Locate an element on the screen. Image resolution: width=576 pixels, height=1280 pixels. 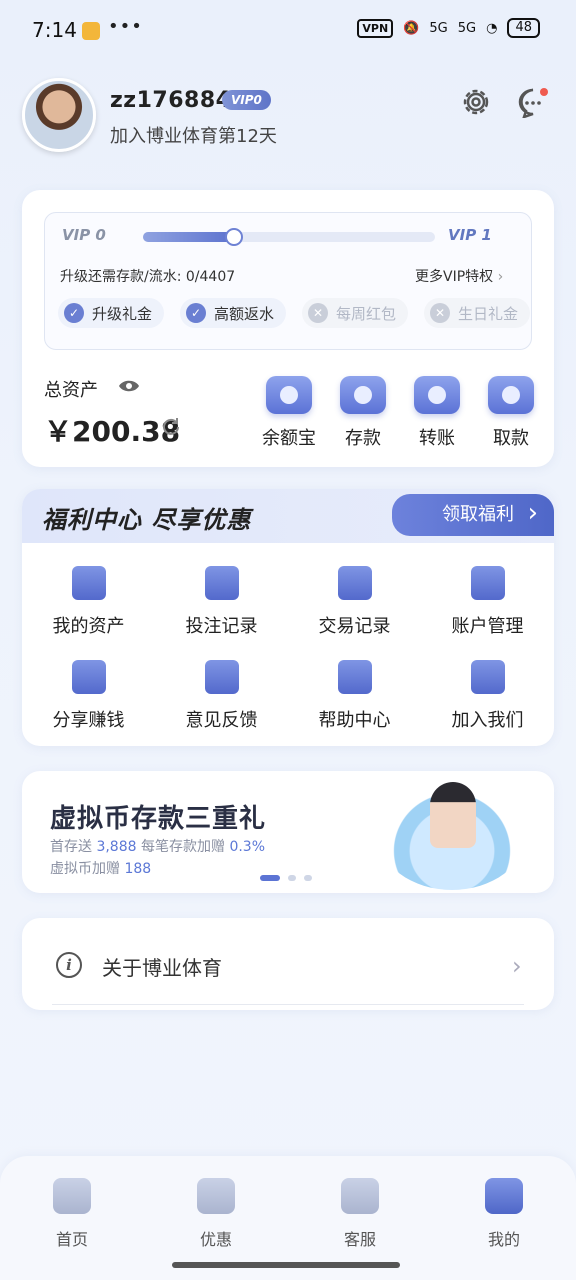
yen-ticket-icon is located at coordinates (511, 395).